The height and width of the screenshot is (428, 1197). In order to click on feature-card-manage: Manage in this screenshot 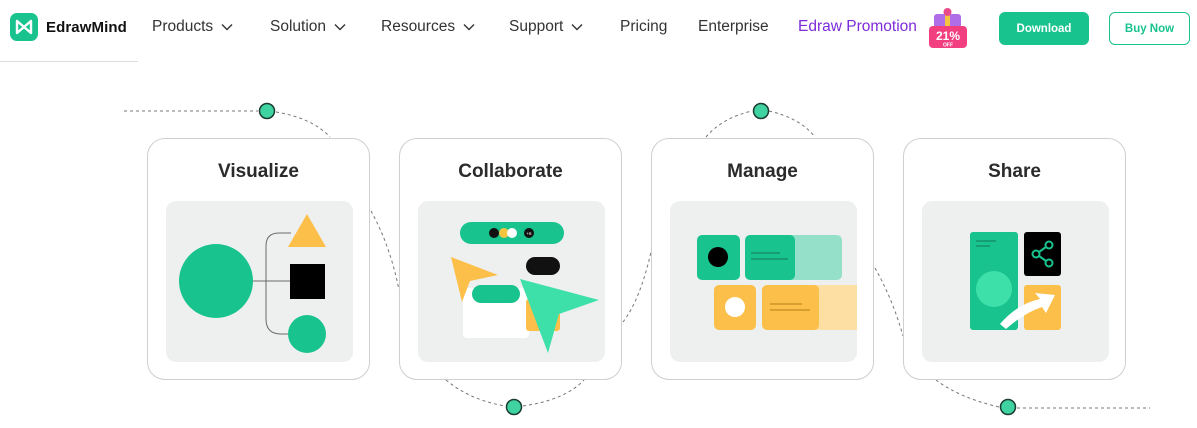, I will do `click(762, 259)`.